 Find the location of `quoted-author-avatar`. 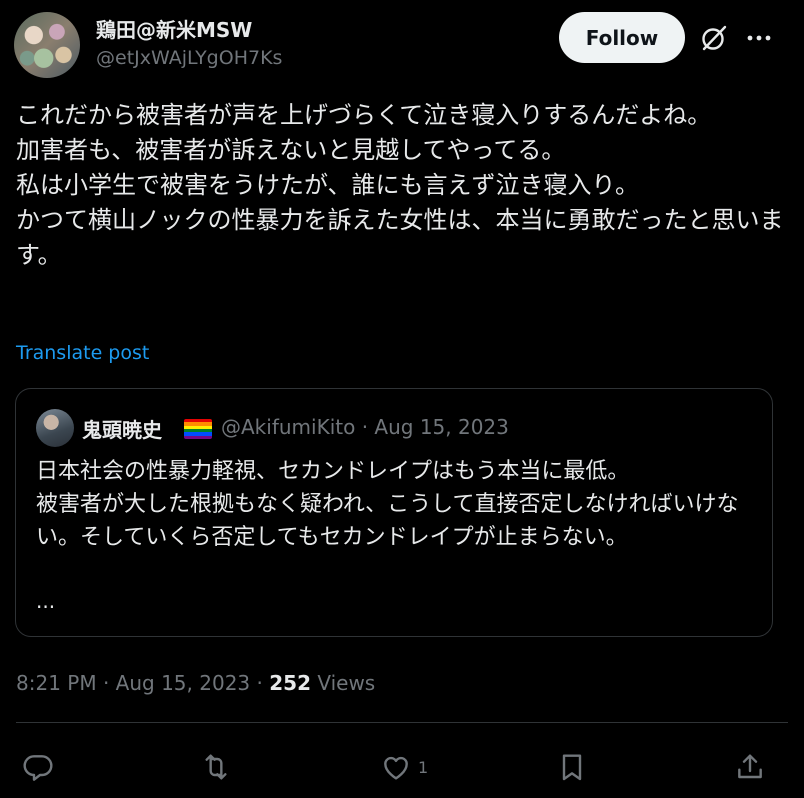

quoted-author-avatar is located at coordinates (55, 428).